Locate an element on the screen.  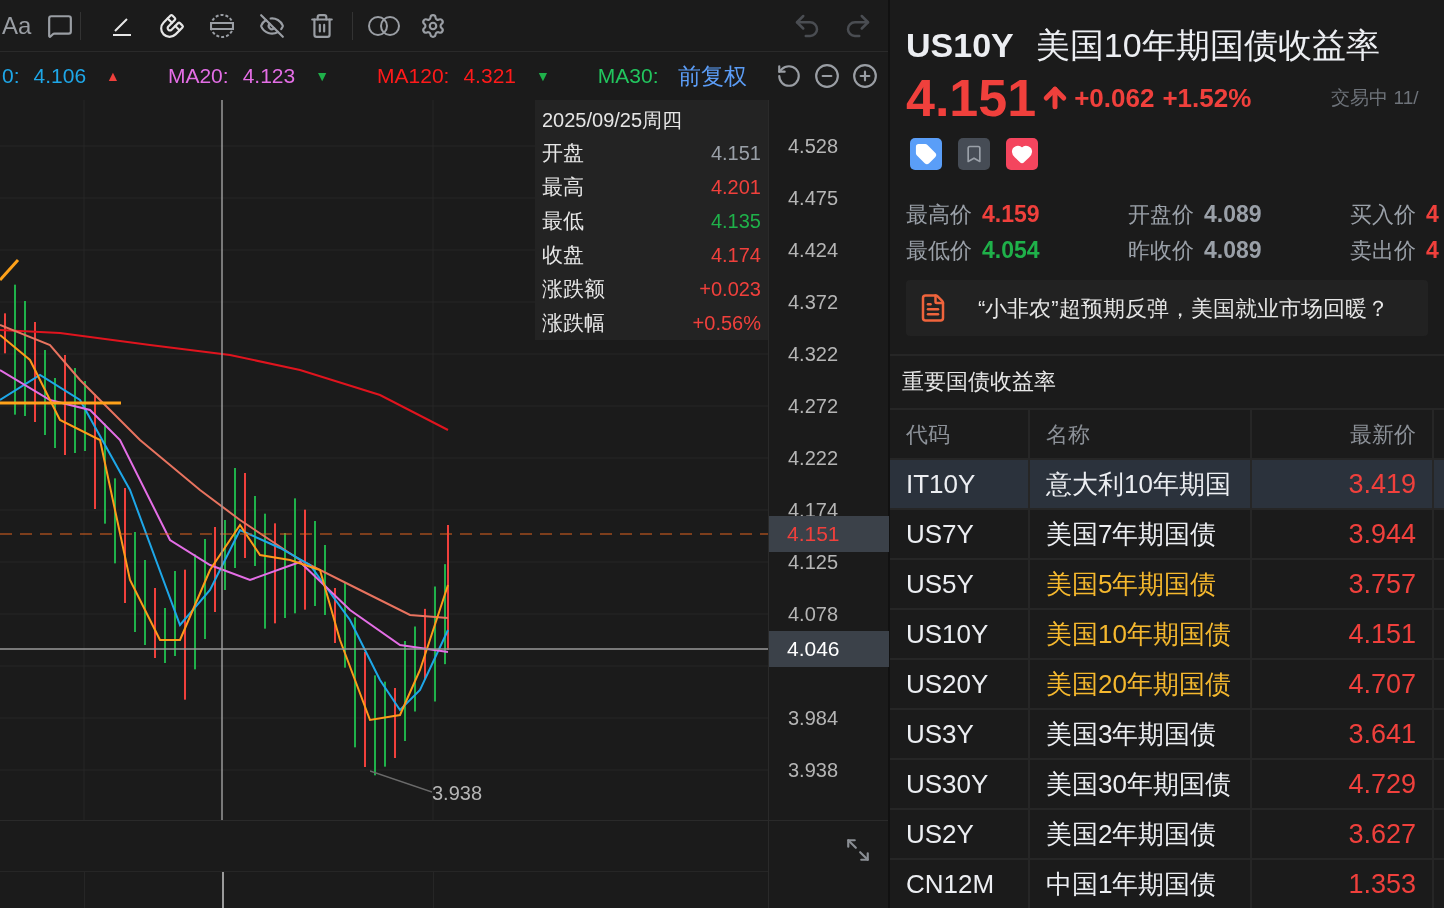
stat-label: 卖出价 is located at coordinates (1383, 250).